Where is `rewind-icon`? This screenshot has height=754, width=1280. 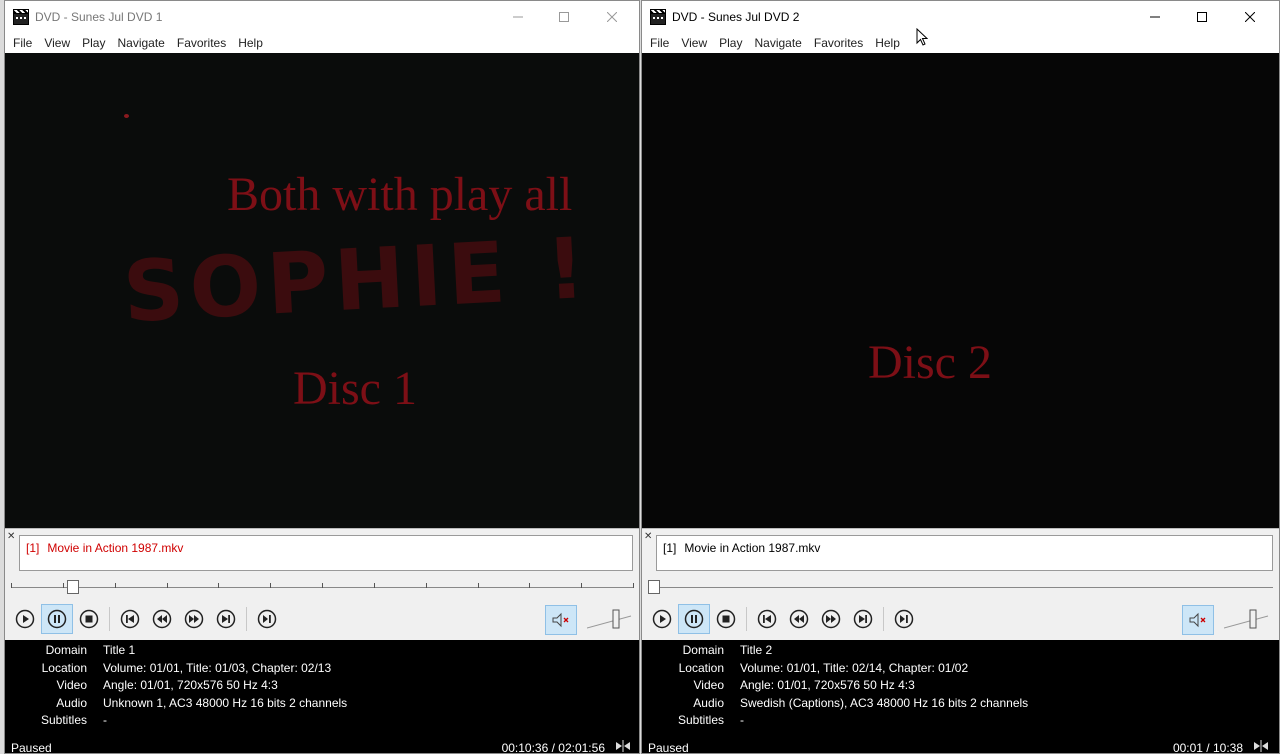 rewind-icon is located at coordinates (162, 619).